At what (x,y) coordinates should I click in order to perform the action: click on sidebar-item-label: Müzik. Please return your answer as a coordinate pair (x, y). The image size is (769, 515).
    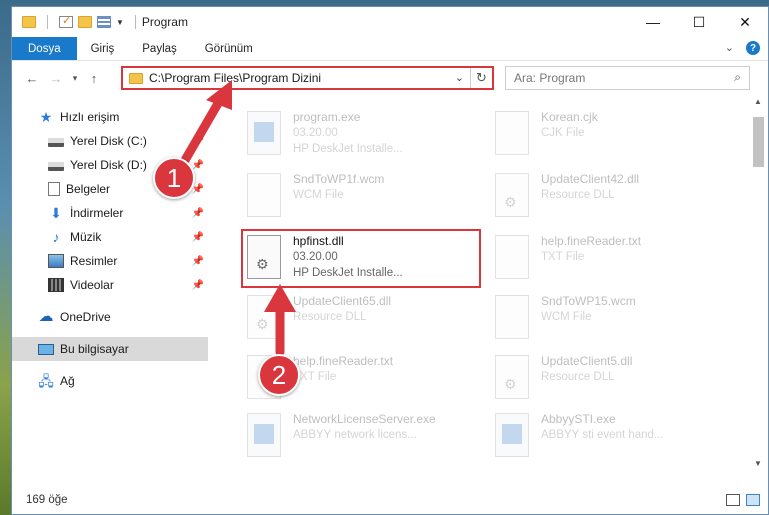
    Looking at the image, I should click on (86, 237).